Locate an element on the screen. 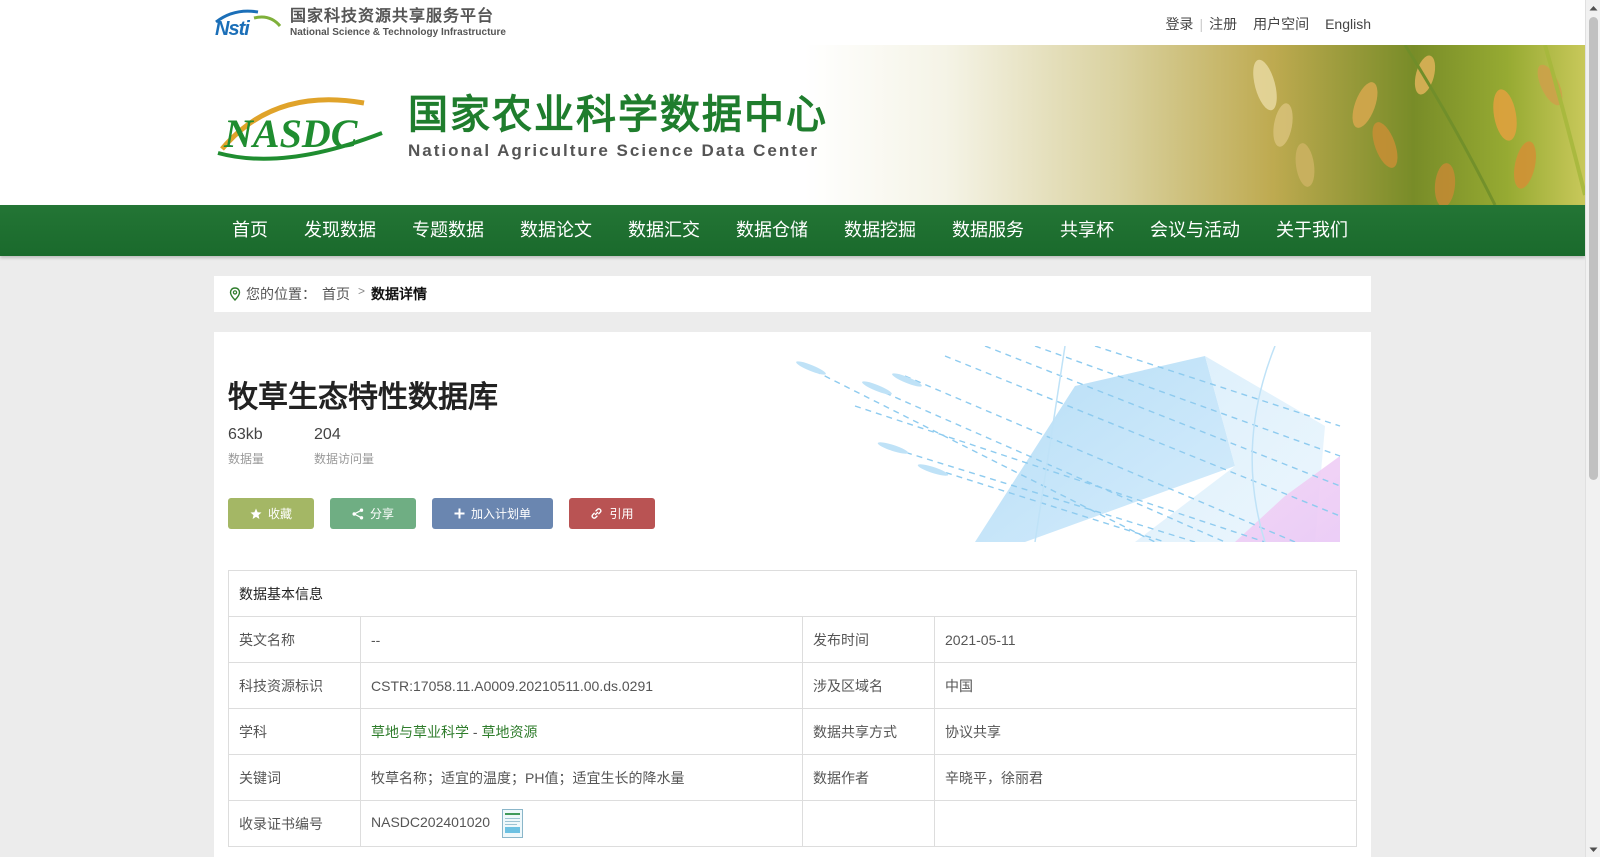 This screenshot has height=857, width=1600. scroll-down-arrow-icon is located at coordinates (1593, 849).